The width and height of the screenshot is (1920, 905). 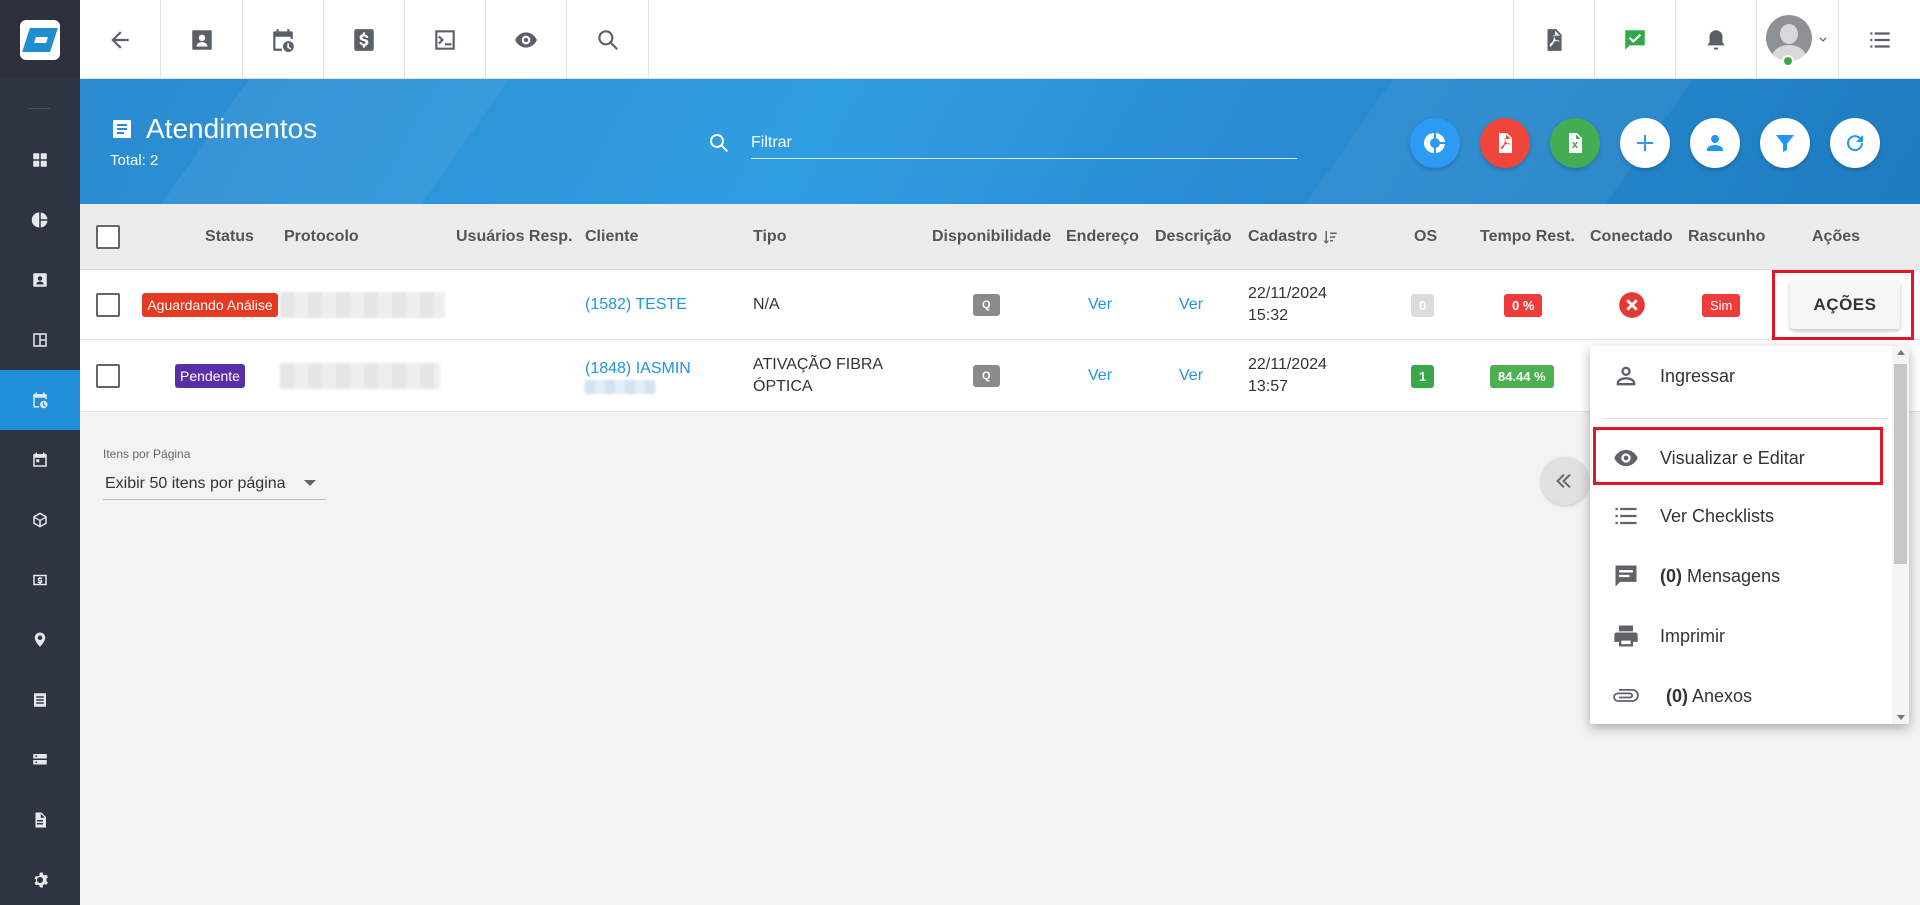 I want to click on redacted-client-name, so click(x=620, y=387).